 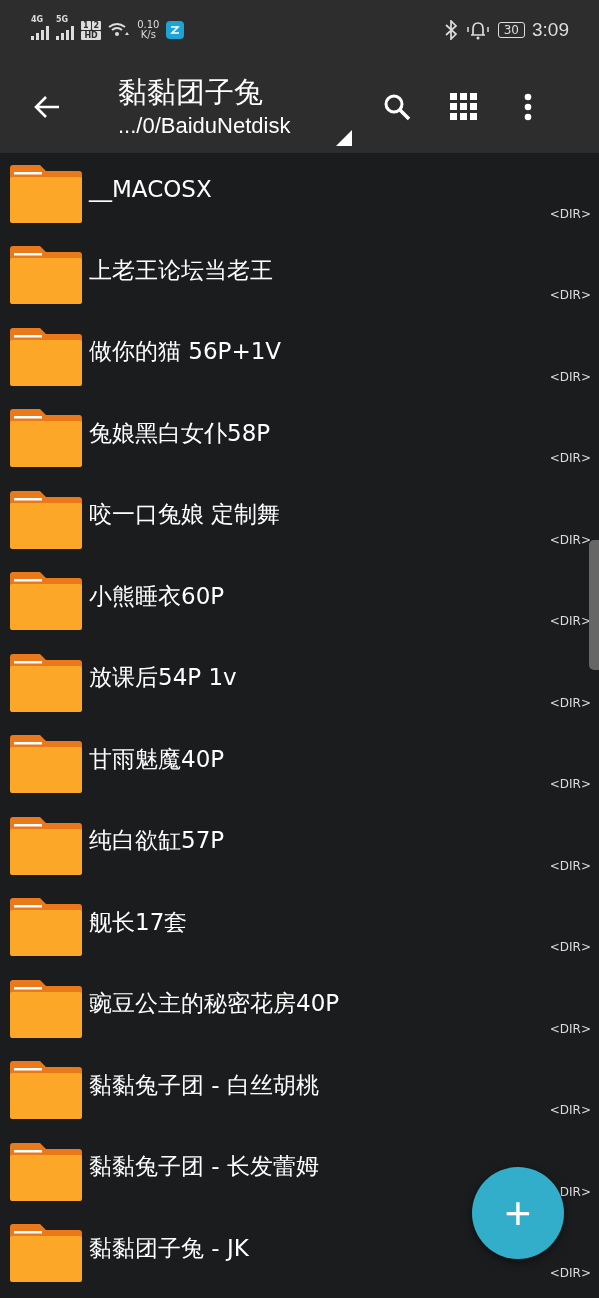 I want to click on speed-value: 0.10, so click(x=148, y=25).